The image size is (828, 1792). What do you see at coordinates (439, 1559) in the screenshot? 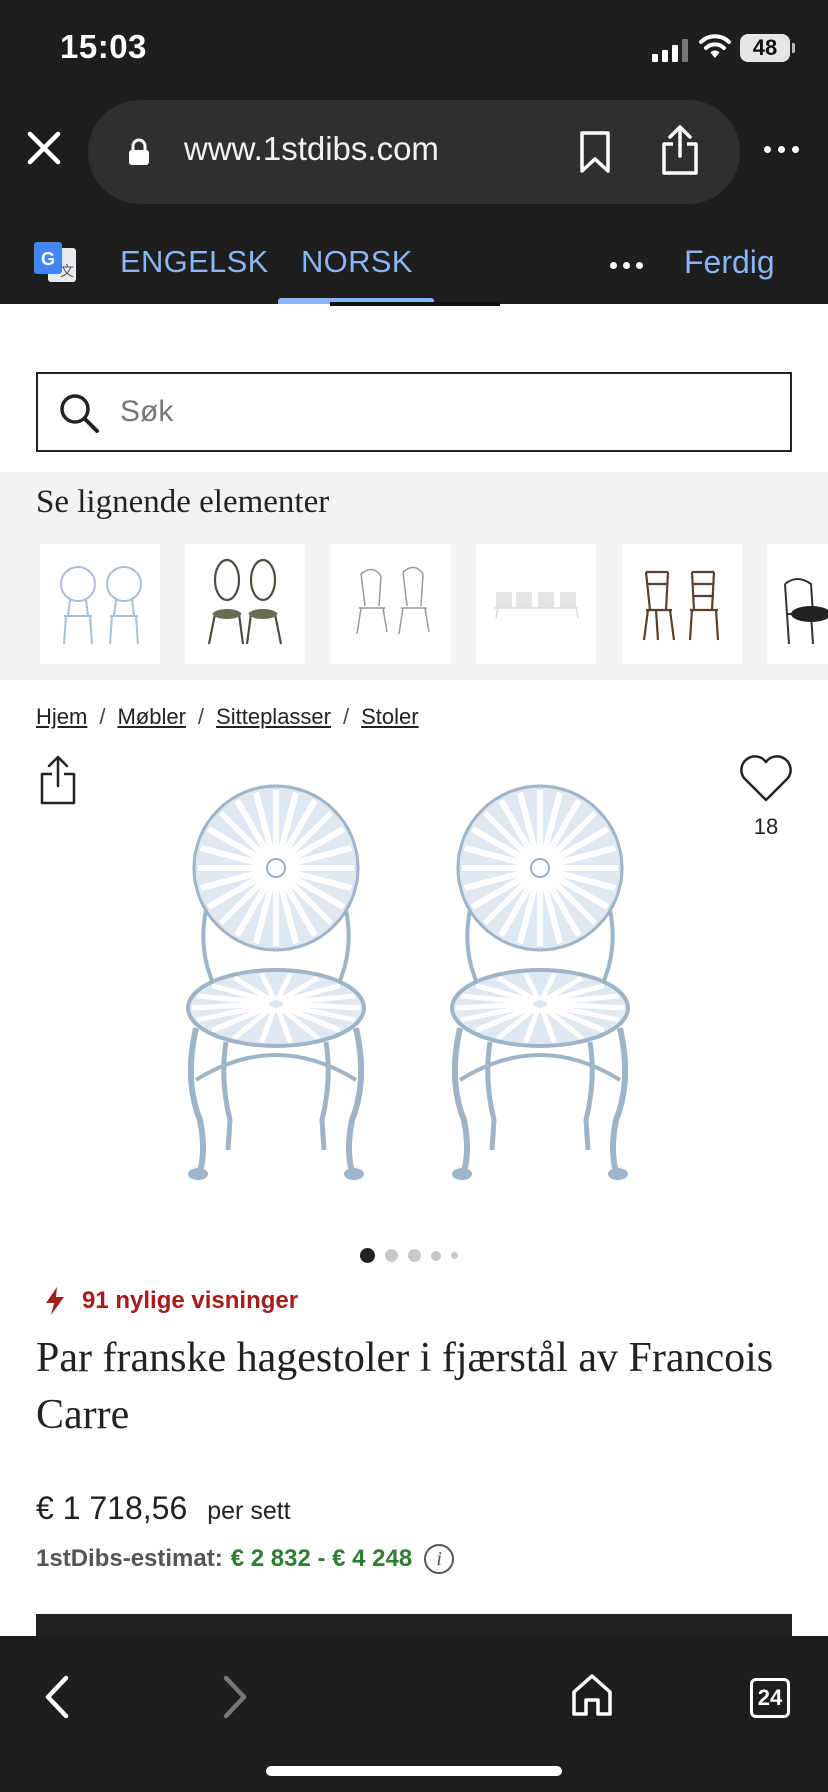
I see `info-icon: i` at bounding box center [439, 1559].